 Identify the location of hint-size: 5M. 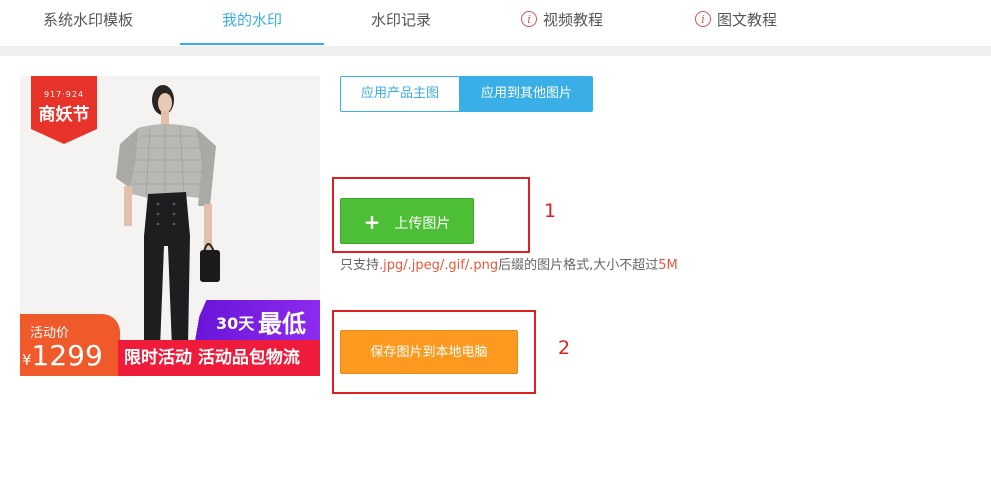
(668, 265).